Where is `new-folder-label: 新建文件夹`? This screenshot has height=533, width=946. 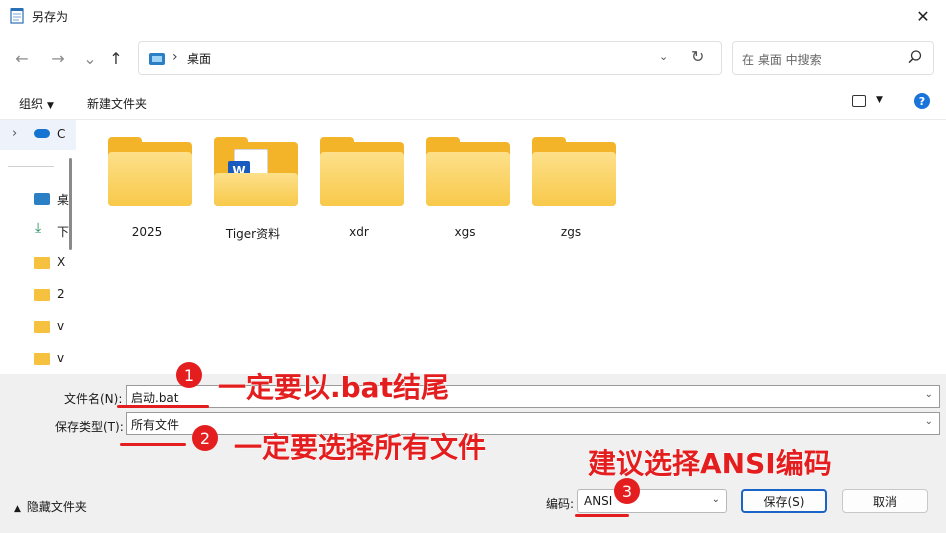 new-folder-label: 新建文件夹 is located at coordinates (117, 104).